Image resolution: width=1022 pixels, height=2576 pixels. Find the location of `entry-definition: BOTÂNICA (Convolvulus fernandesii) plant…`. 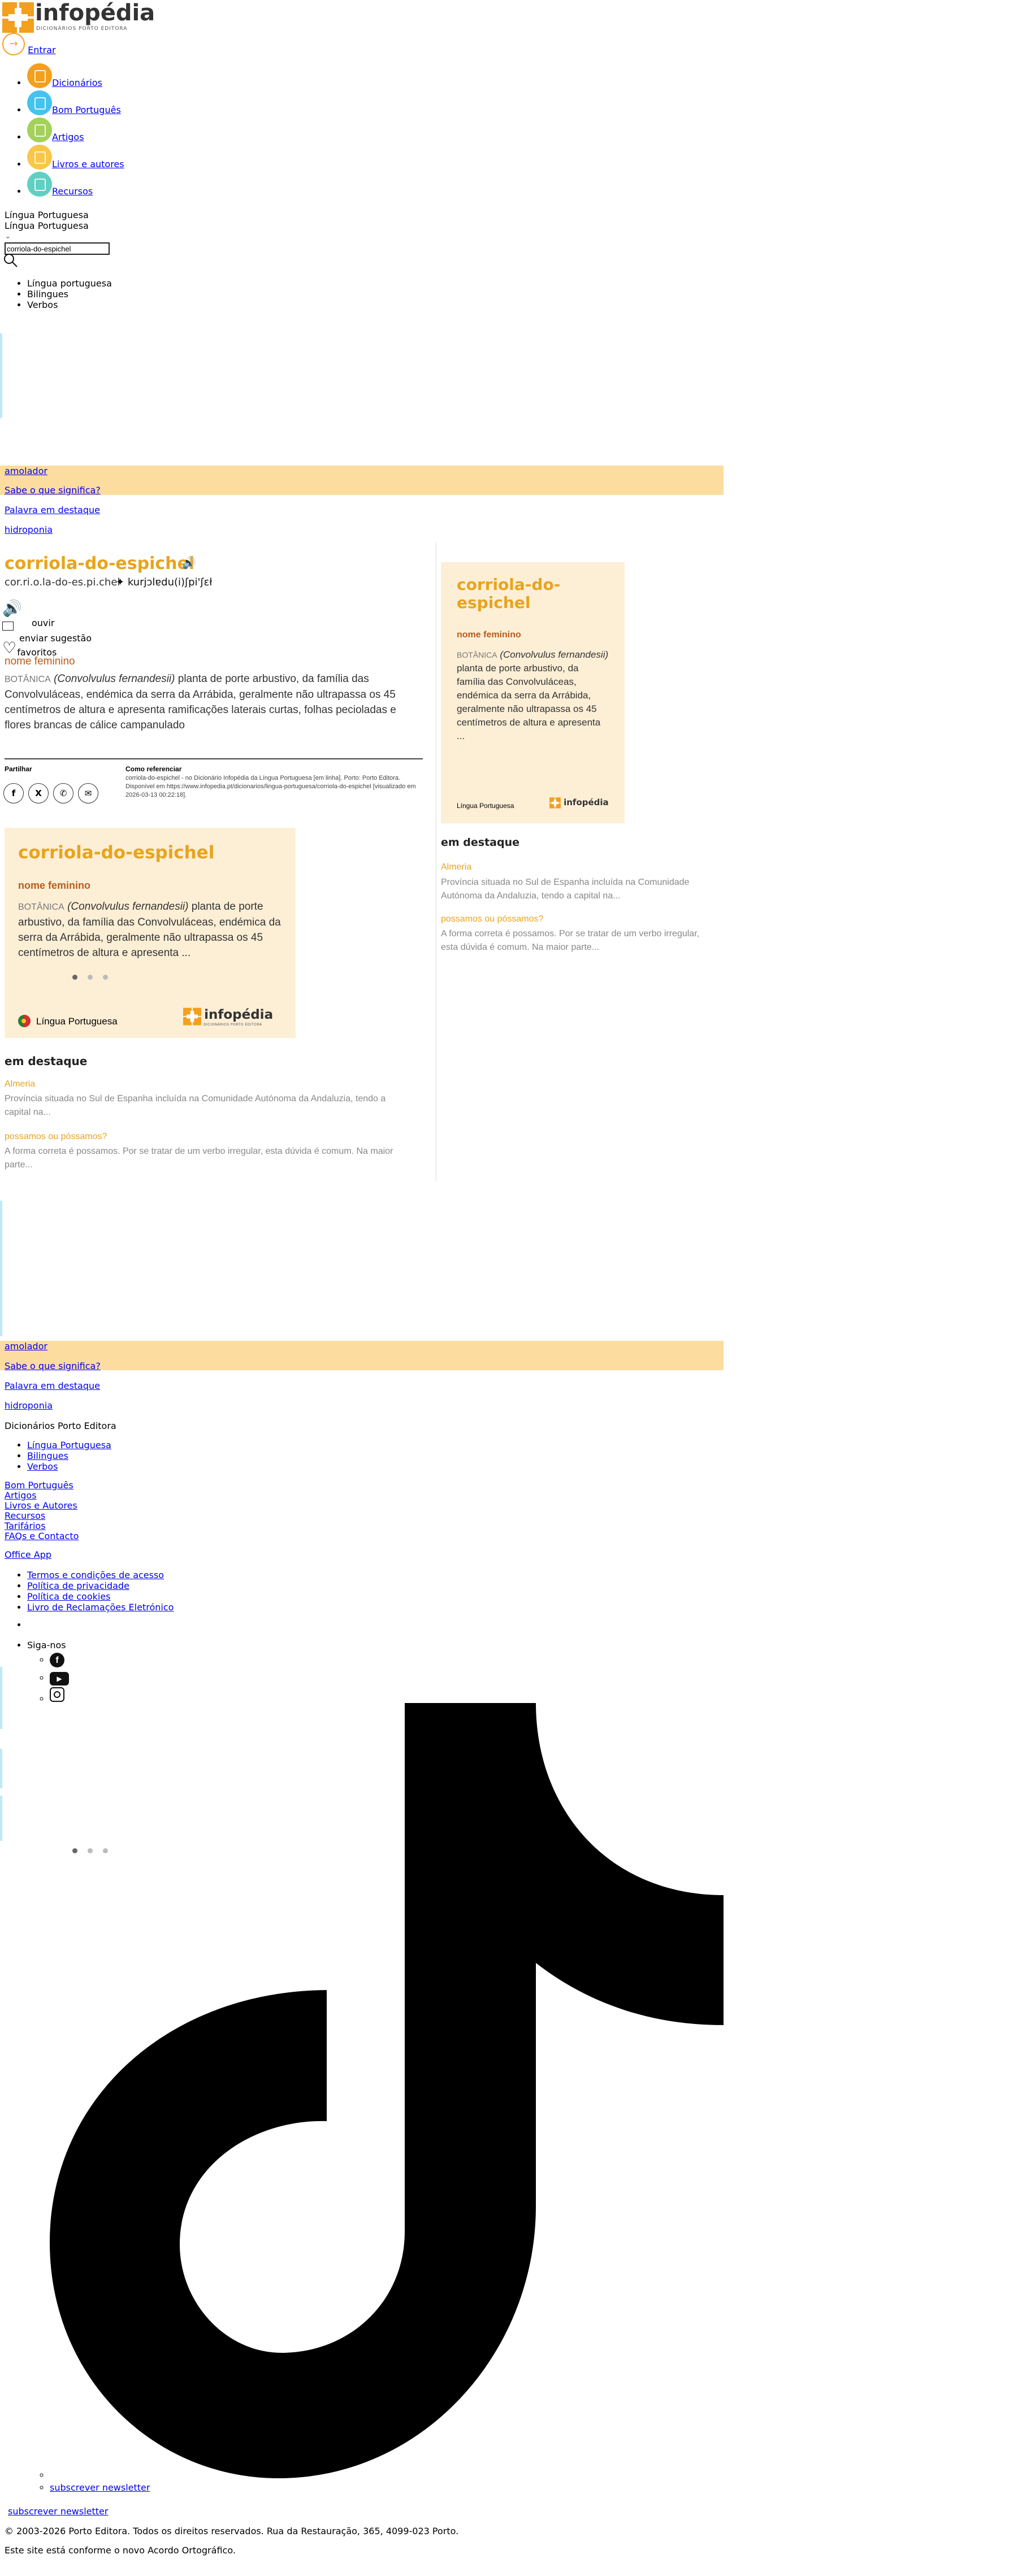

entry-definition: BOTÂNICA (Convolvulus fernandesii) plant… is located at coordinates (214, 702).